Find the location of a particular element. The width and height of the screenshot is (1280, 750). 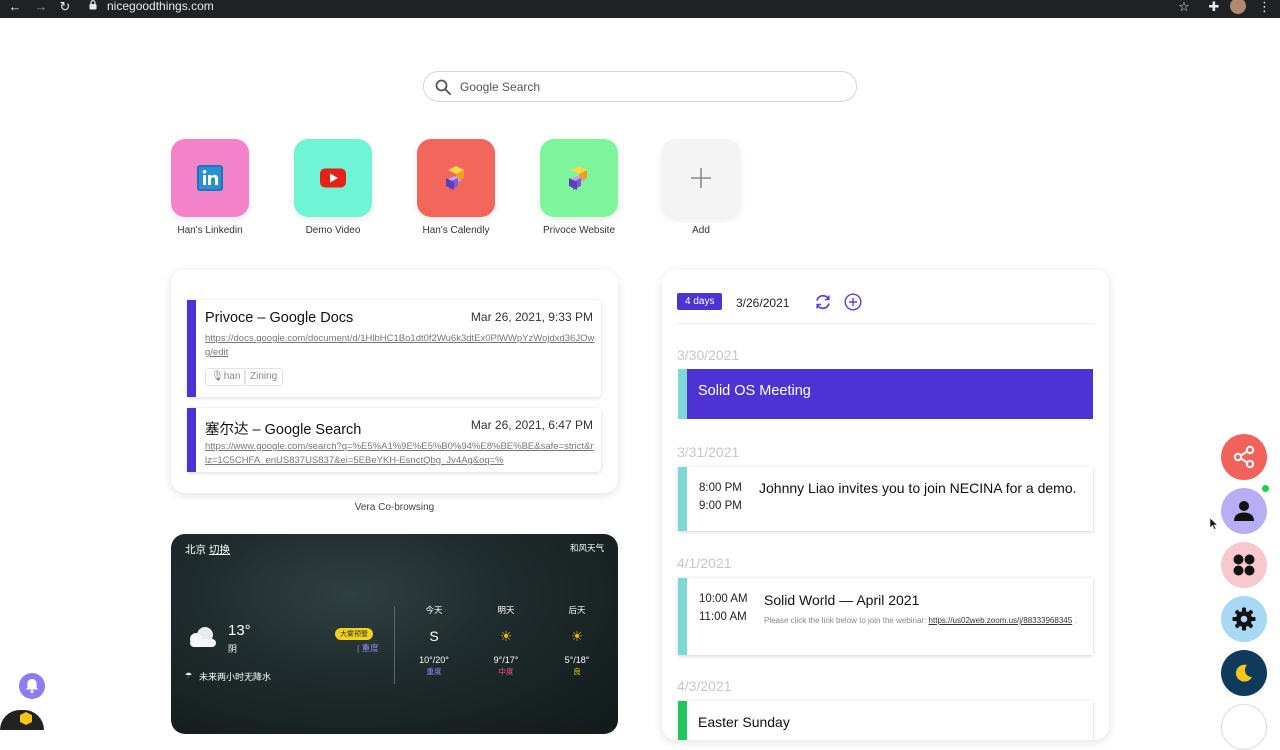

tag-label: han is located at coordinates (232, 376).